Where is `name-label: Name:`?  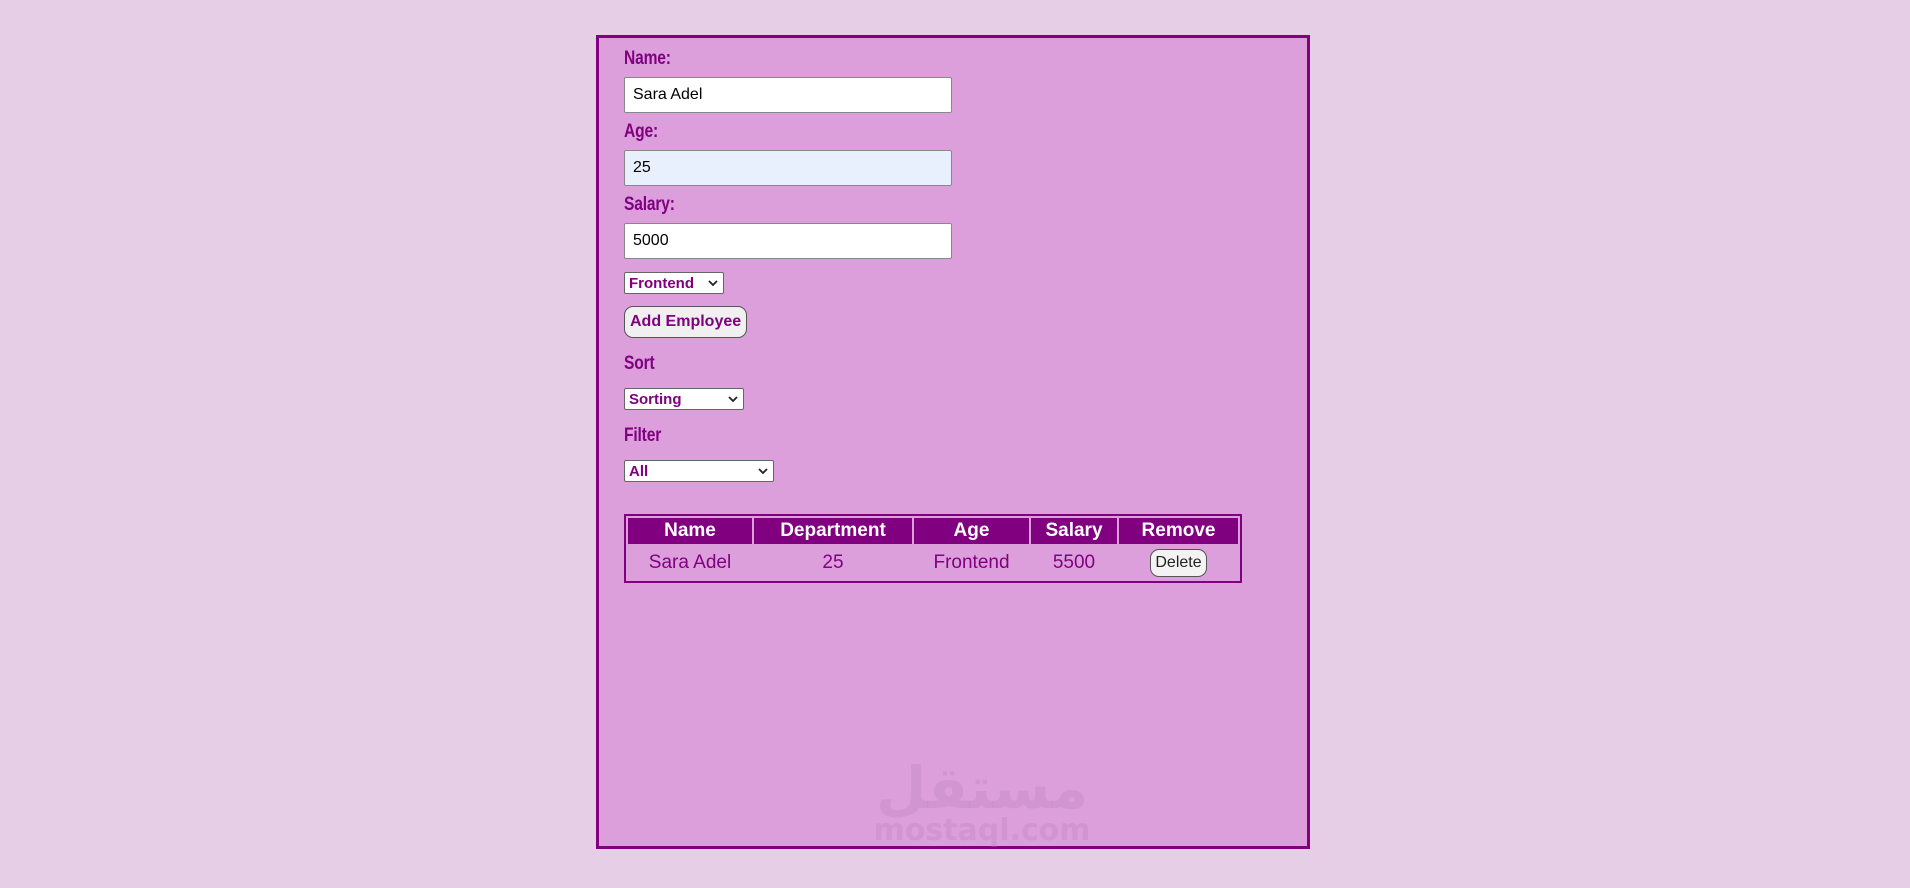 name-label: Name: is located at coordinates (647, 58).